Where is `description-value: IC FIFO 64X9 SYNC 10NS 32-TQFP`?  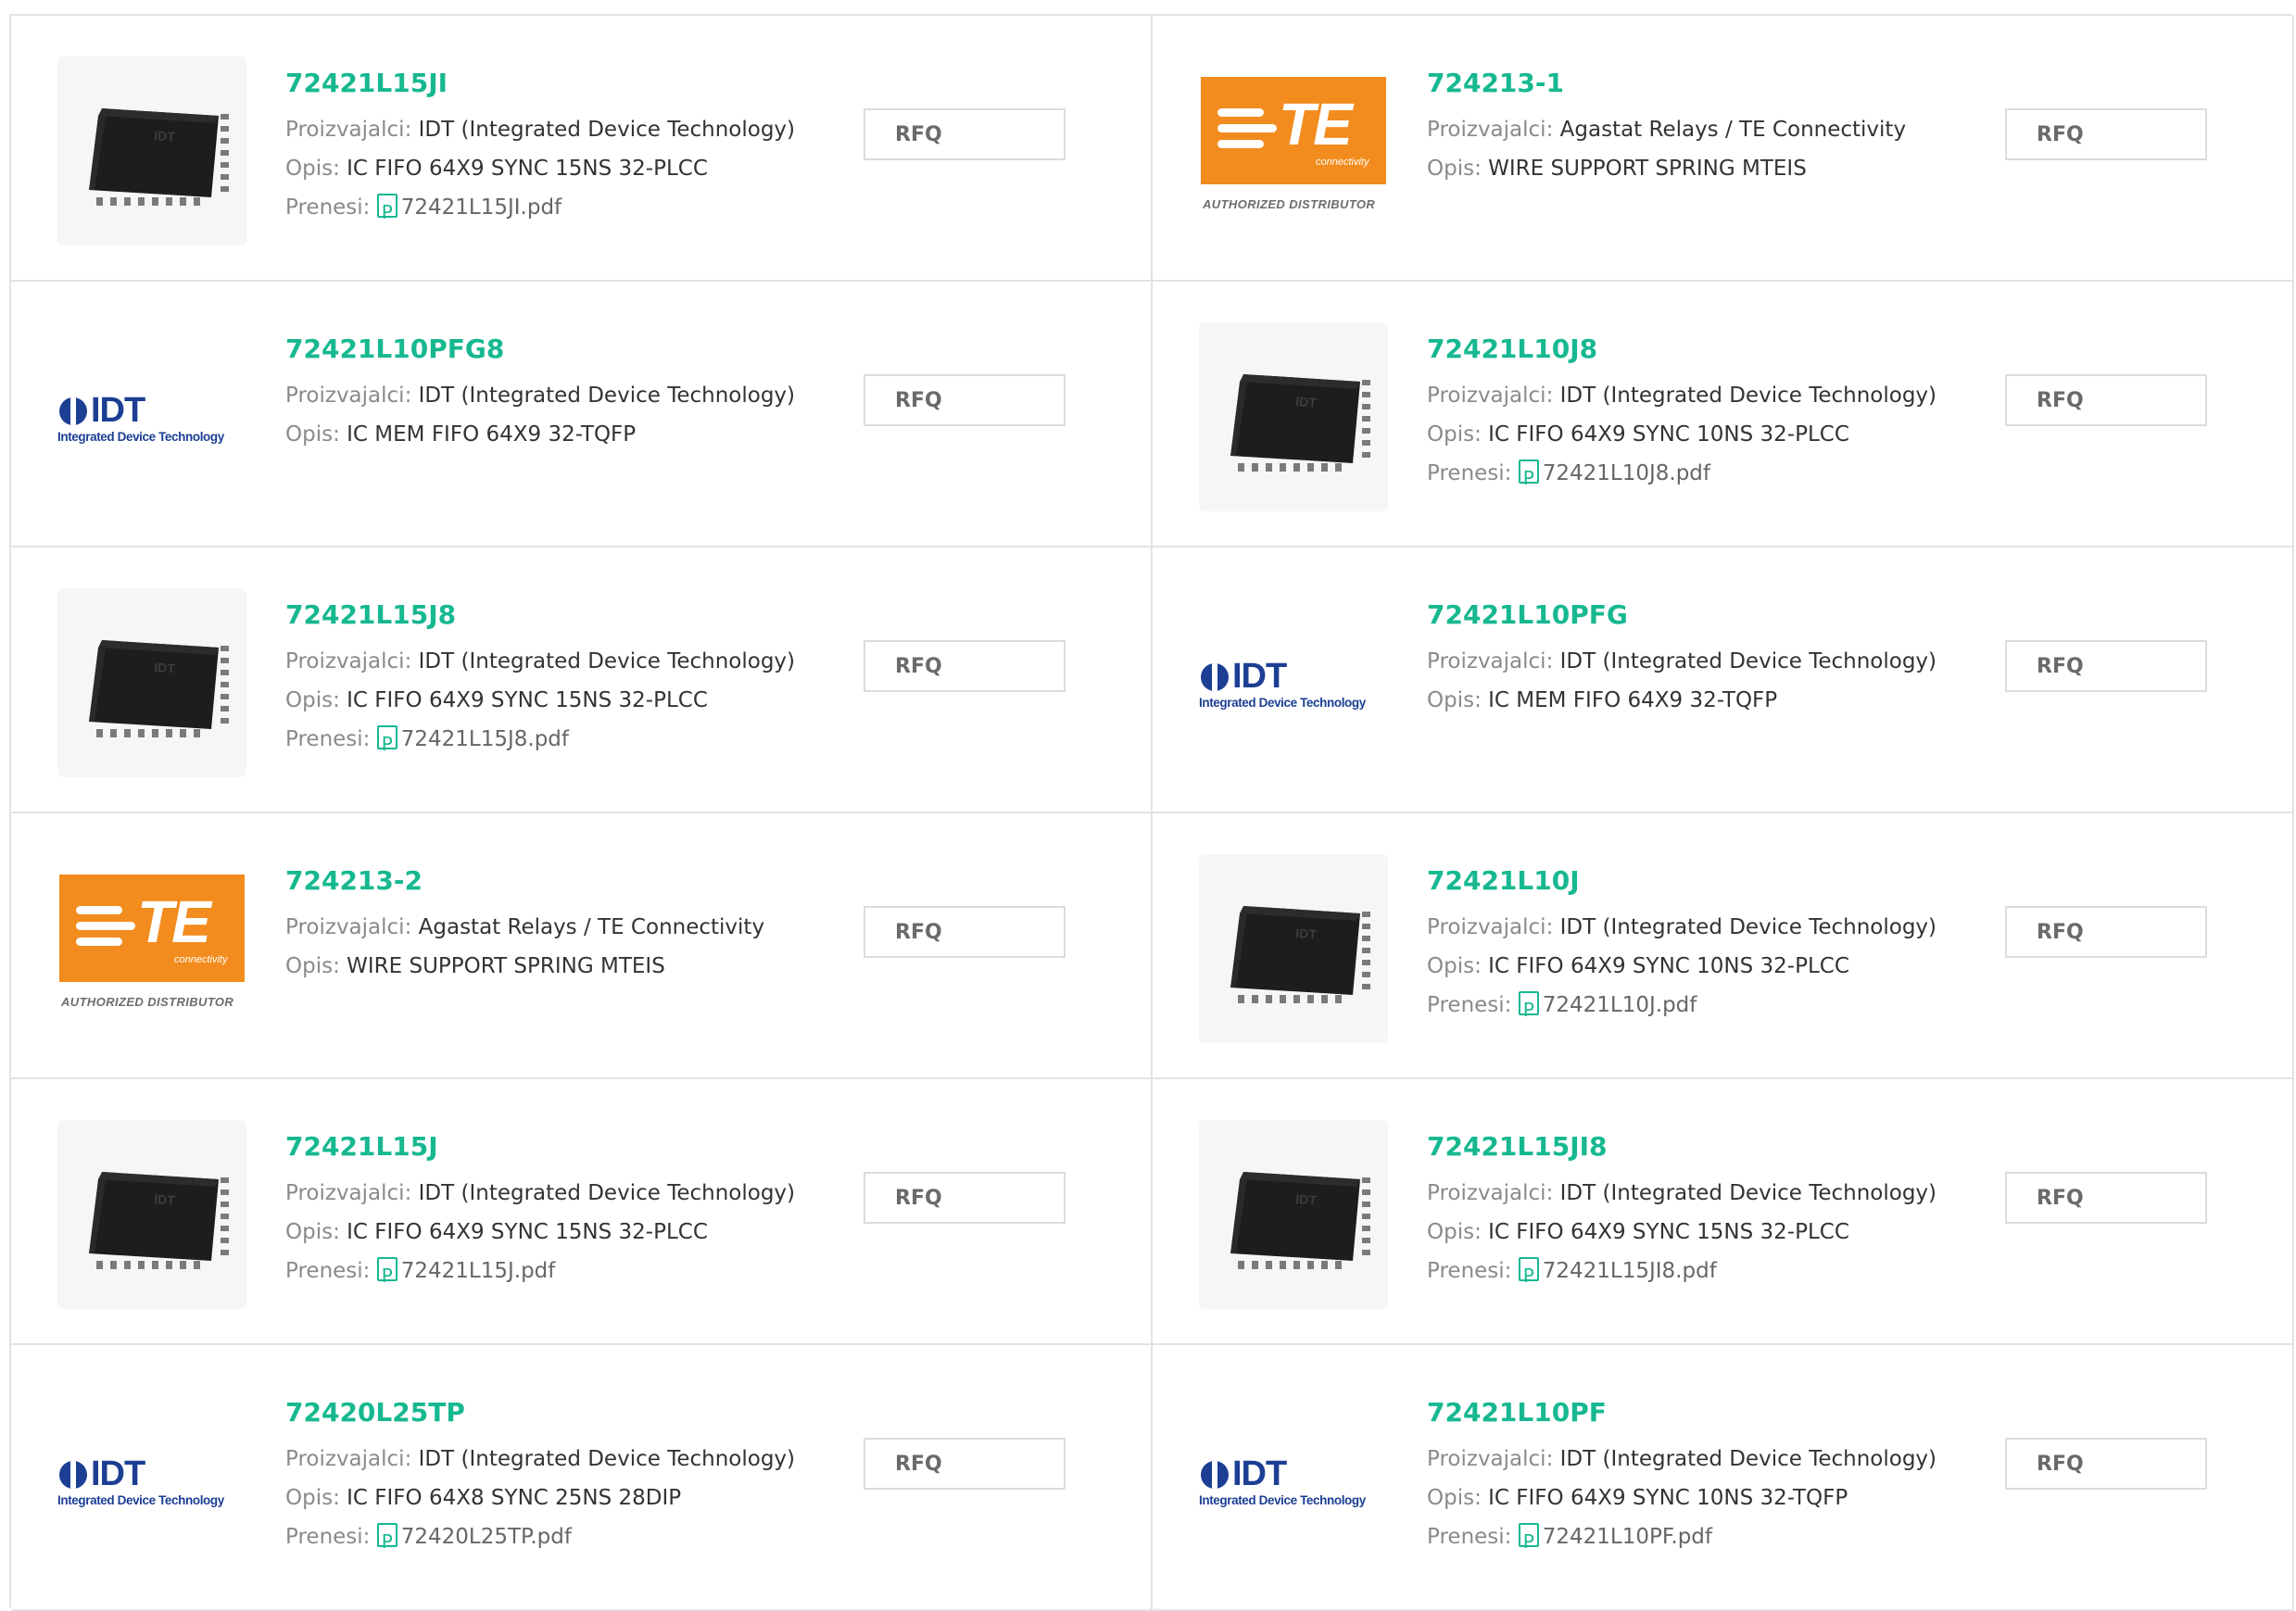
description-value: IC FIFO 64X9 SYNC 10NS 32-TQFP is located at coordinates (1668, 1498).